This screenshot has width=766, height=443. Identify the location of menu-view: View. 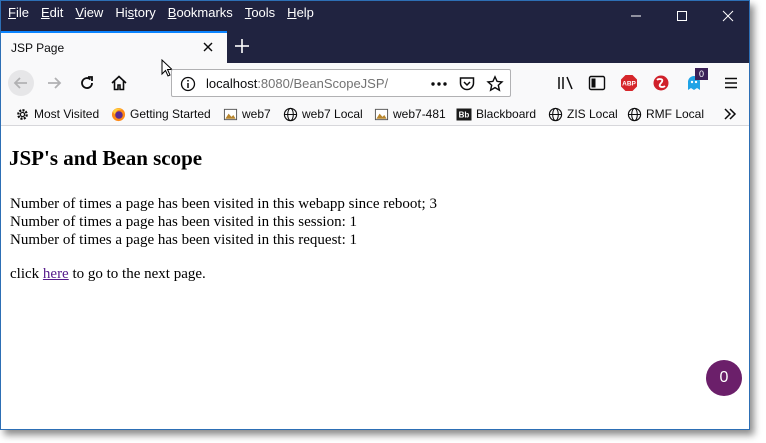
(89, 12).